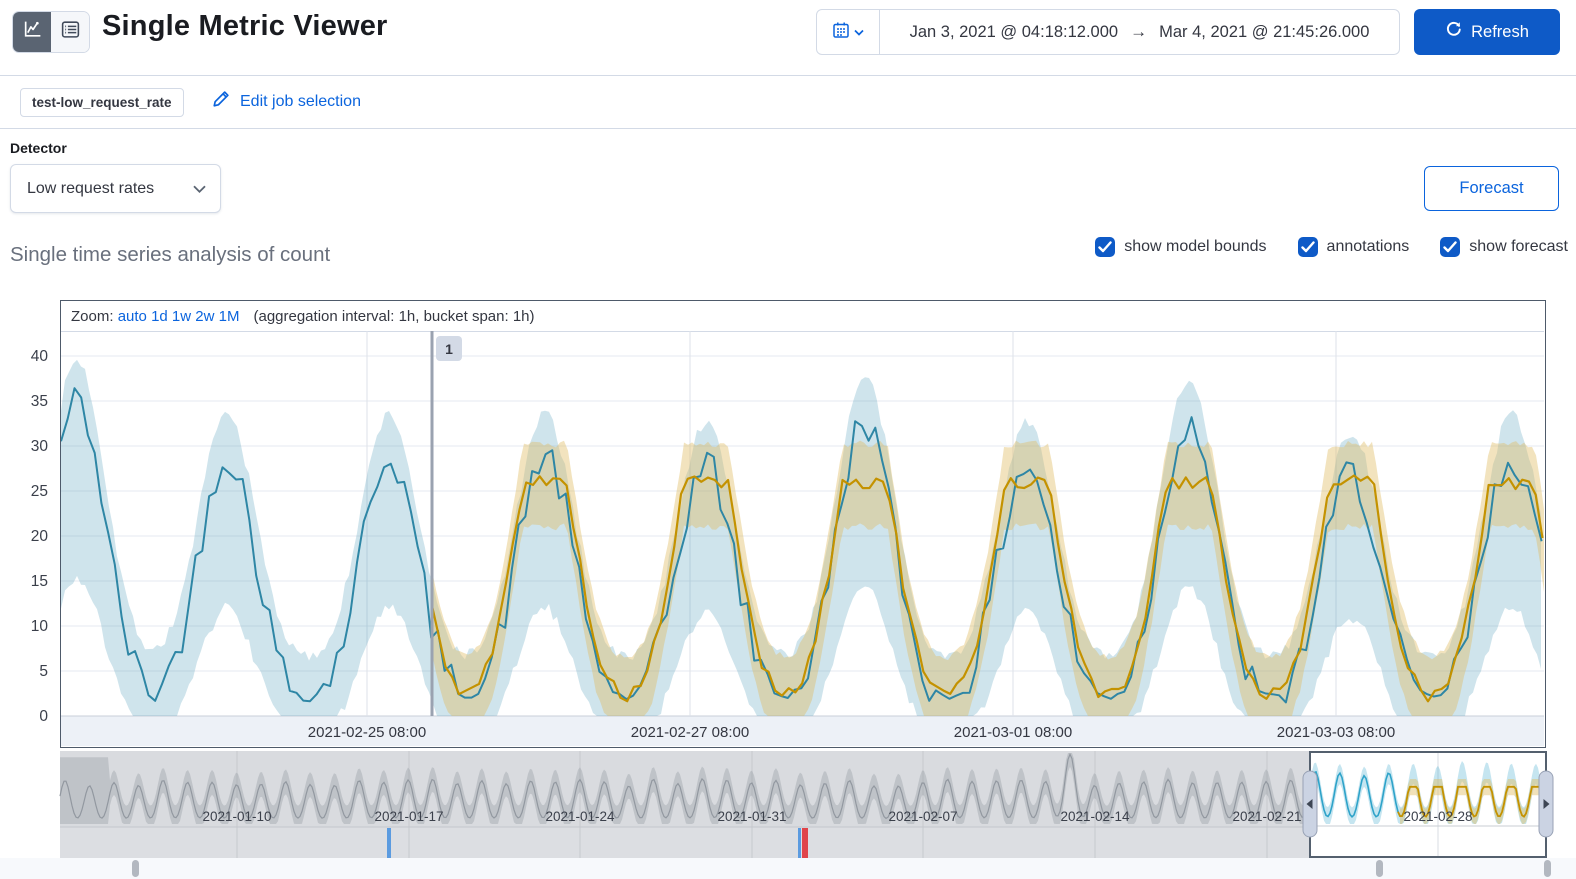 Image resolution: width=1576 pixels, height=879 pixels. What do you see at coordinates (408, 816) in the screenshot?
I see `svg-text: 2021-01-17` at bounding box center [408, 816].